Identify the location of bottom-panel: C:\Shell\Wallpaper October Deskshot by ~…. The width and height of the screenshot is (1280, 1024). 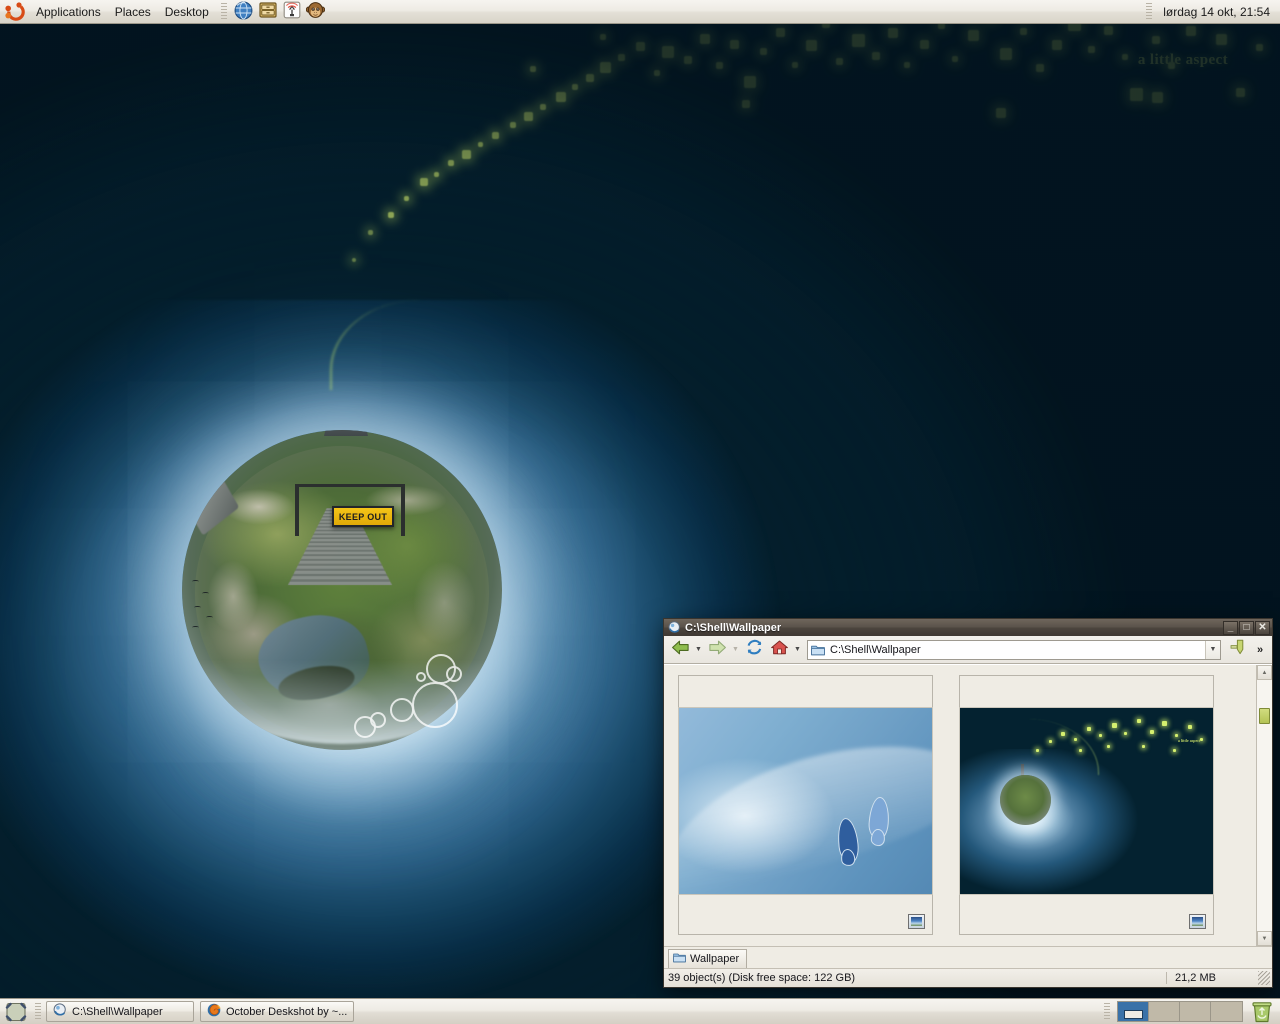
(640, 1011).